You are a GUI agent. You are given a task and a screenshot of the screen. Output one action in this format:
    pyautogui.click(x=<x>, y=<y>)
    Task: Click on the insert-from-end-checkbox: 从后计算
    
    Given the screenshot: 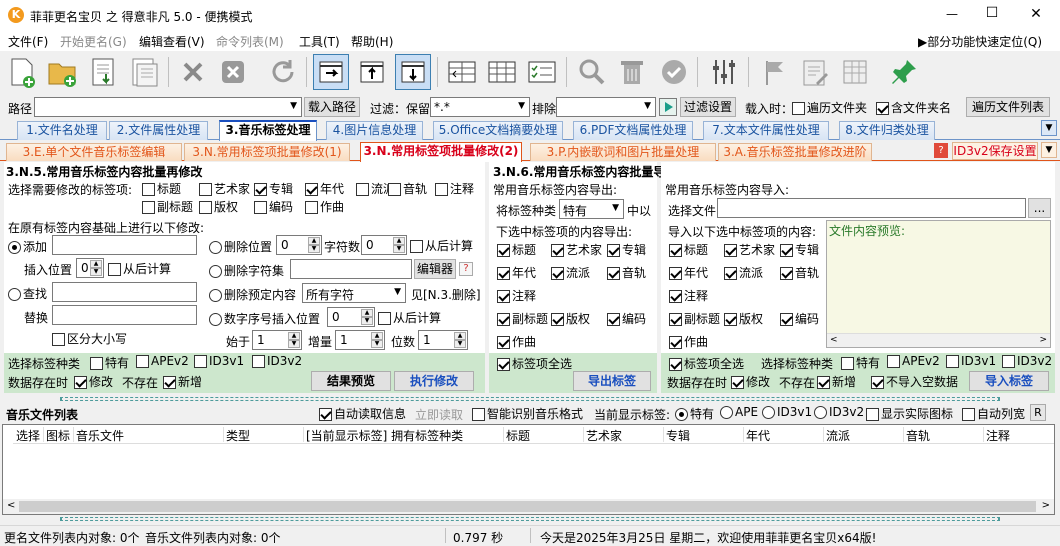 What is the action you would take?
    pyautogui.click(x=139, y=268)
    